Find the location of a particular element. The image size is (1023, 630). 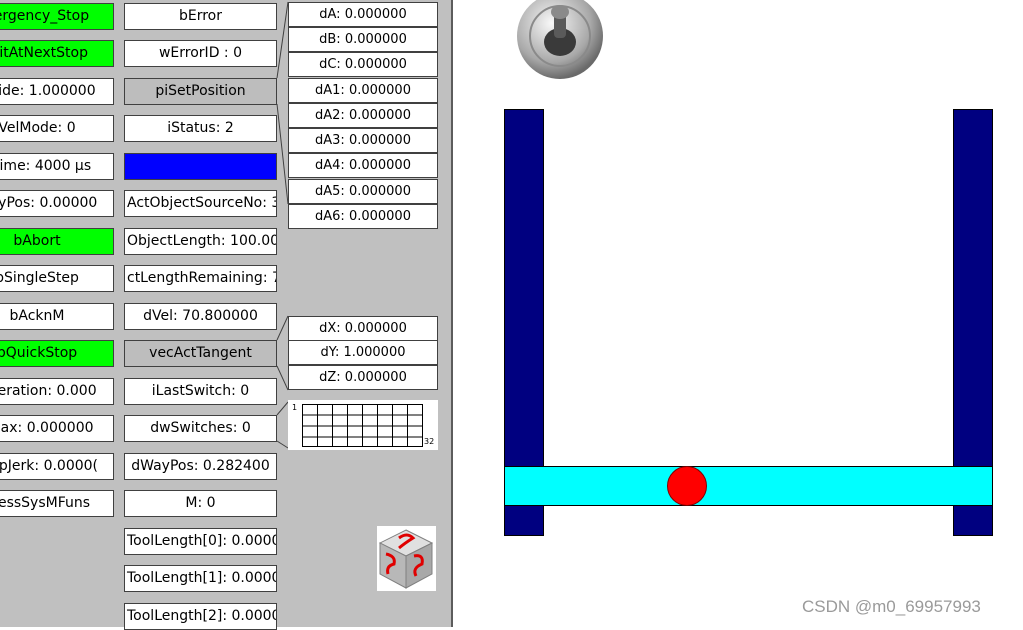

toggle-switch-icon is located at coordinates (560, 40).